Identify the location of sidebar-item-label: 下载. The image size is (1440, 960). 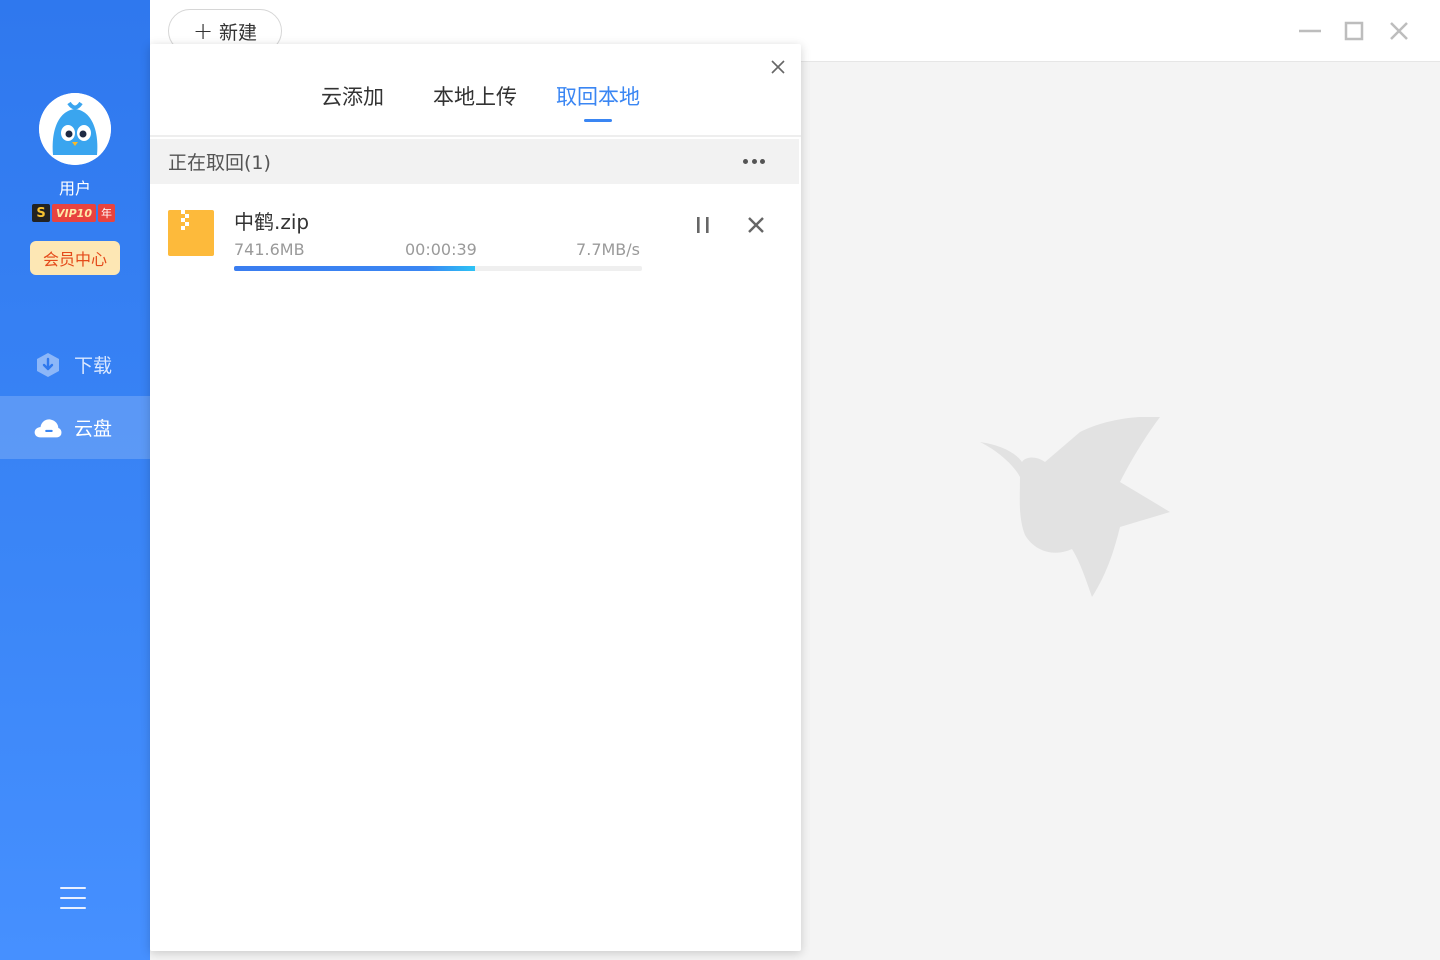
(93, 366).